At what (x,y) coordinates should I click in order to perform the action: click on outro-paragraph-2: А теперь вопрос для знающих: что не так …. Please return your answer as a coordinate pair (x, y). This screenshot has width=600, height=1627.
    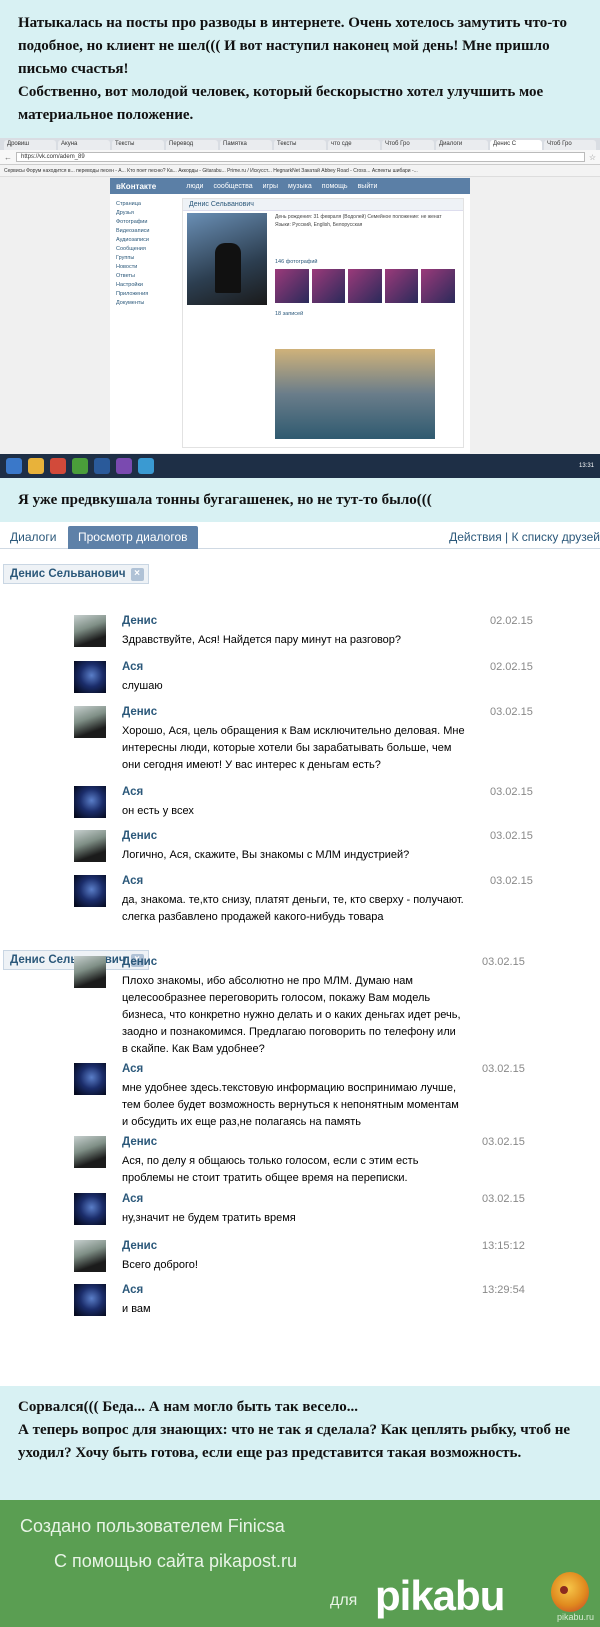
    Looking at the image, I should click on (294, 1441).